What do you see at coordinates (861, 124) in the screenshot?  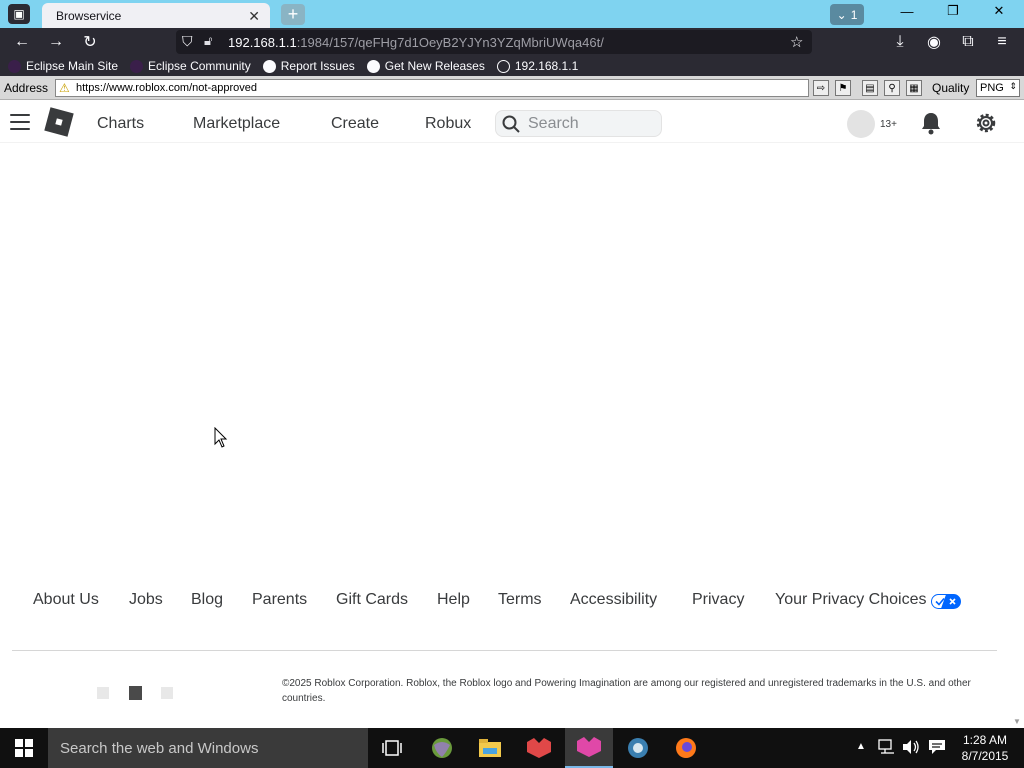 I see `avatar` at bounding box center [861, 124].